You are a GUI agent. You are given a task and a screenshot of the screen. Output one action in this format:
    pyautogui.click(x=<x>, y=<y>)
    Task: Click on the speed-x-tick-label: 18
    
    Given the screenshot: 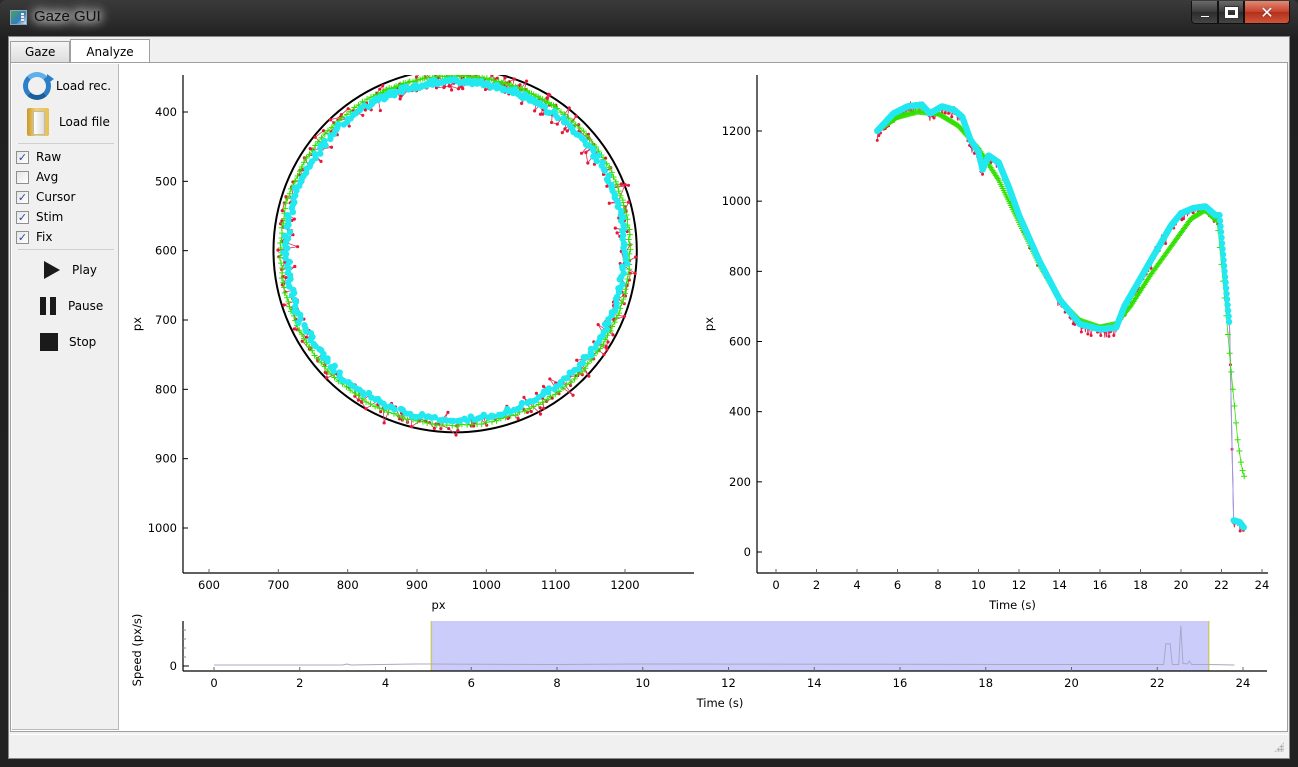 What is the action you would take?
    pyautogui.click(x=985, y=683)
    